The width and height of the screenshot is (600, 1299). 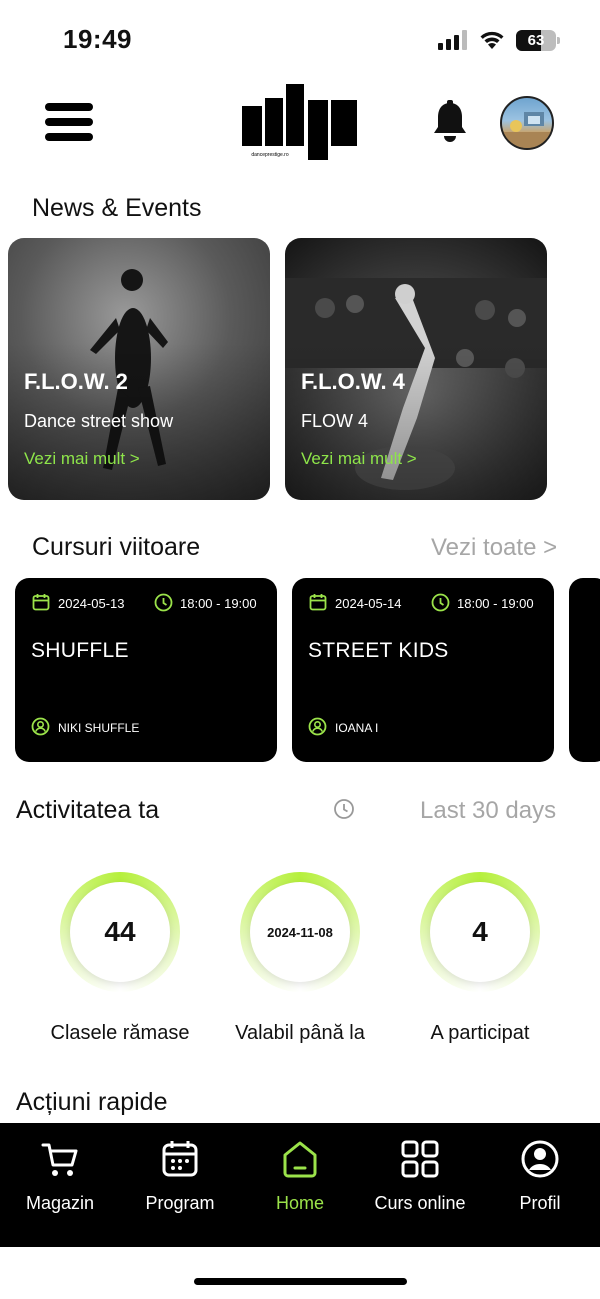 What do you see at coordinates (80, 650) in the screenshot?
I see `course-name: SHUFFLE` at bounding box center [80, 650].